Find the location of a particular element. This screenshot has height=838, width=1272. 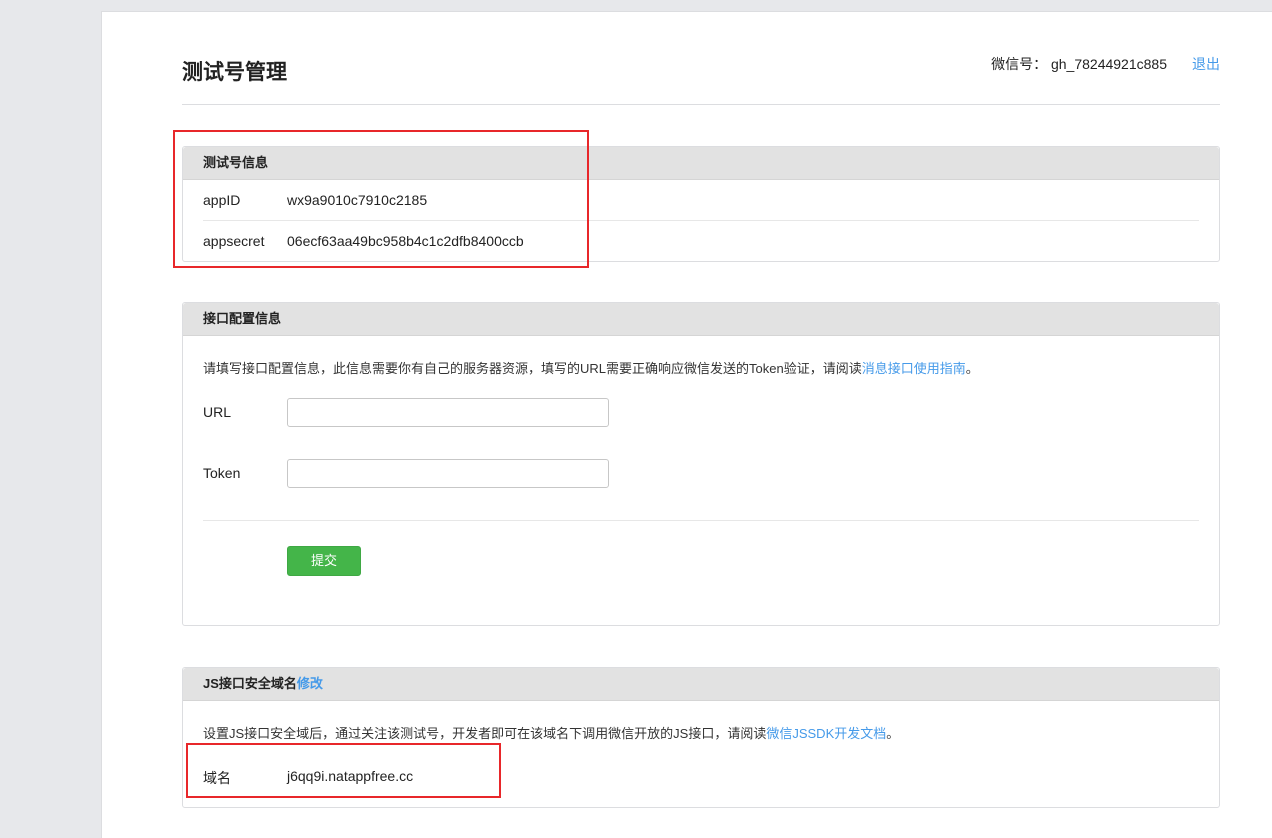

account-info: 微信号： gh_78244921c885 is located at coordinates (1079, 64).